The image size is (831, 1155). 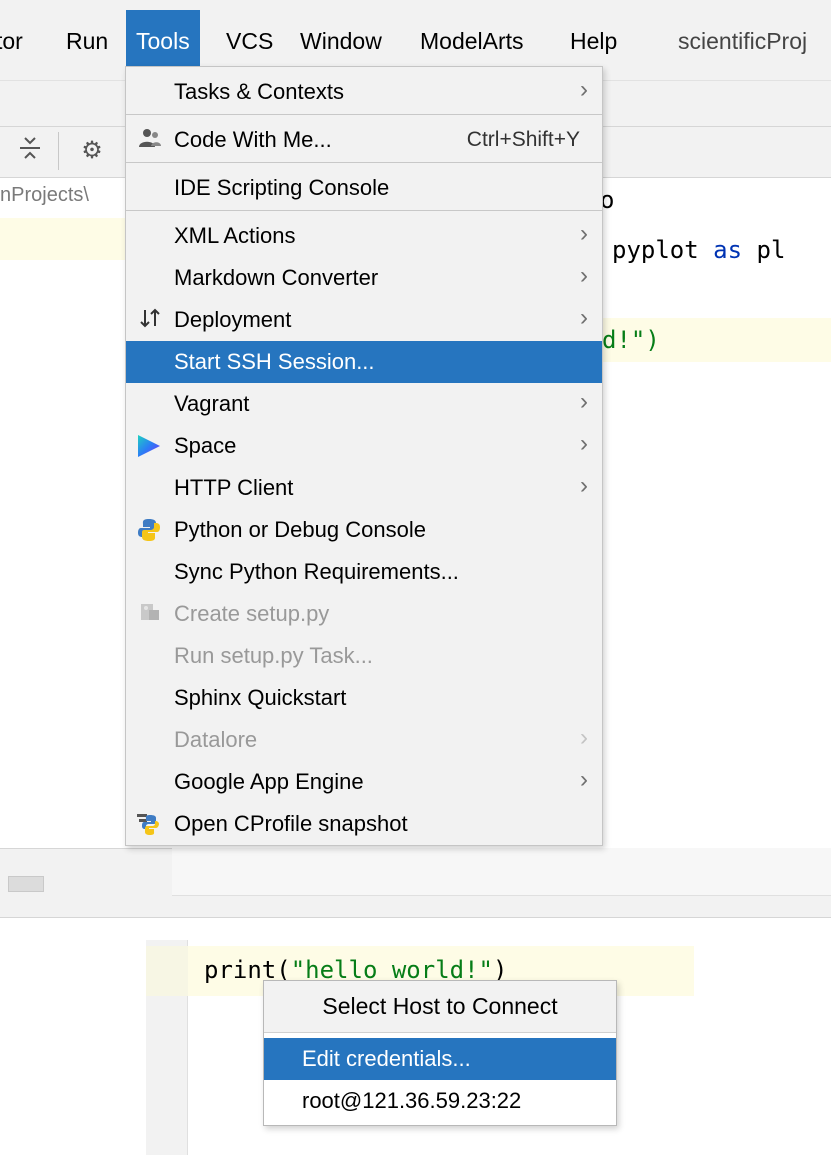 I want to click on code-line-3-tail: d!"), so click(x=631, y=340).